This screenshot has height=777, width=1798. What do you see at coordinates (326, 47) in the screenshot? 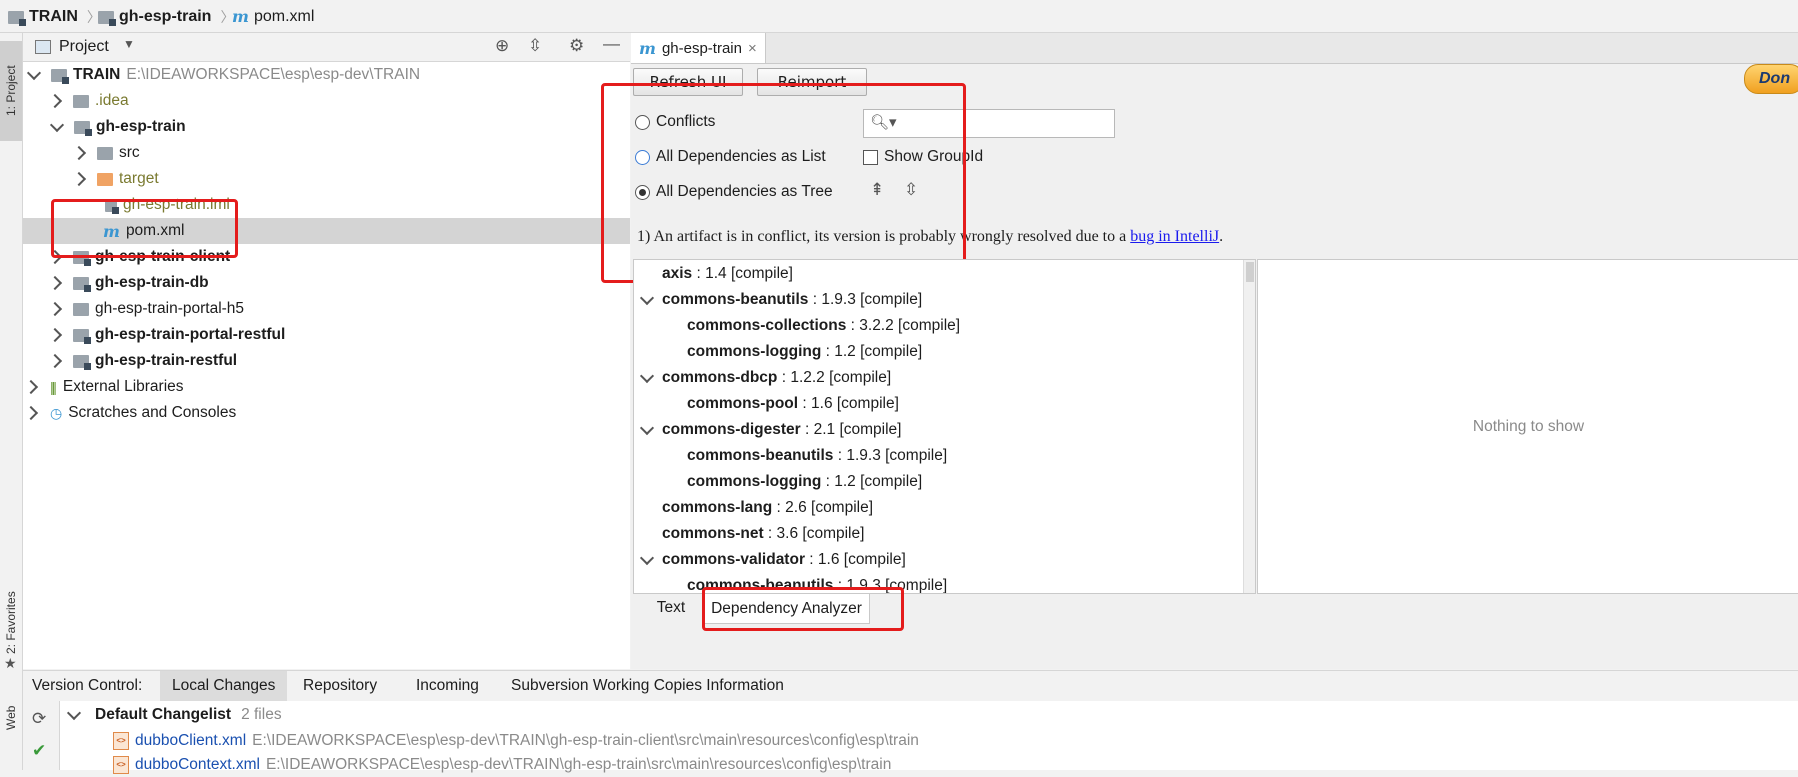
I see `project-panel-header: Project ▼ ⊕ ⇳ ⚙ —` at bounding box center [326, 47].